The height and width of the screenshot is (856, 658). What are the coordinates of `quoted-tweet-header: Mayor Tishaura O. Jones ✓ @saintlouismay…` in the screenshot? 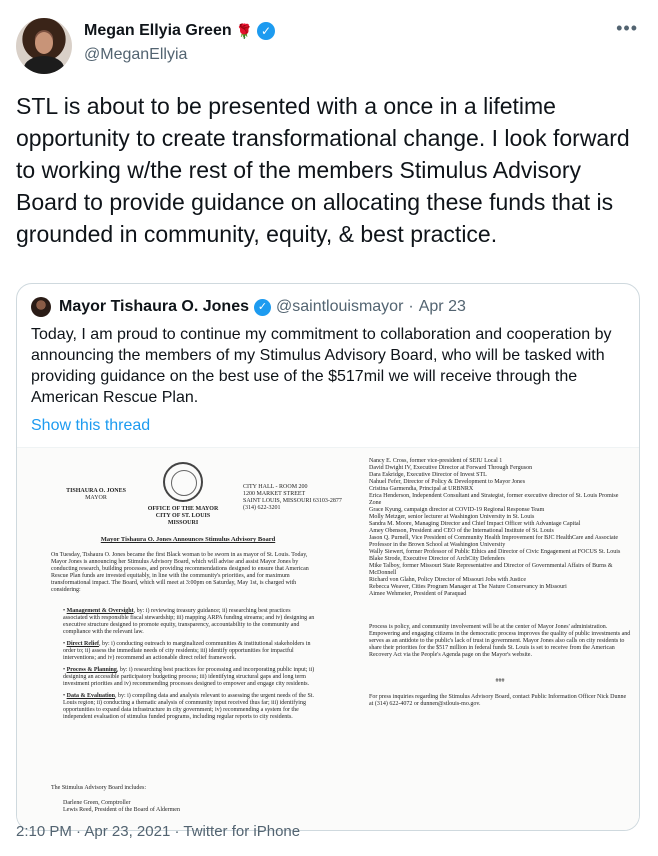 It's located at (262, 307).